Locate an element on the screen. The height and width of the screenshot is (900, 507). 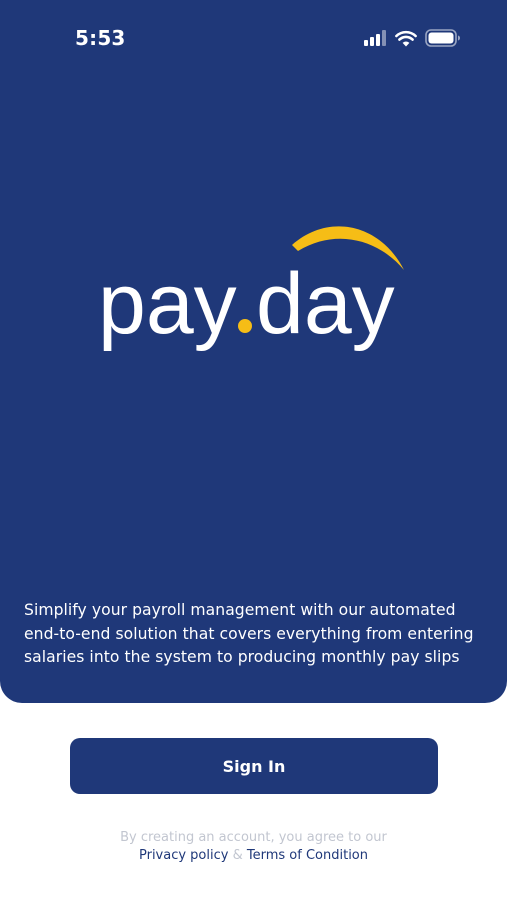
battery-icon is located at coordinates (442, 38).